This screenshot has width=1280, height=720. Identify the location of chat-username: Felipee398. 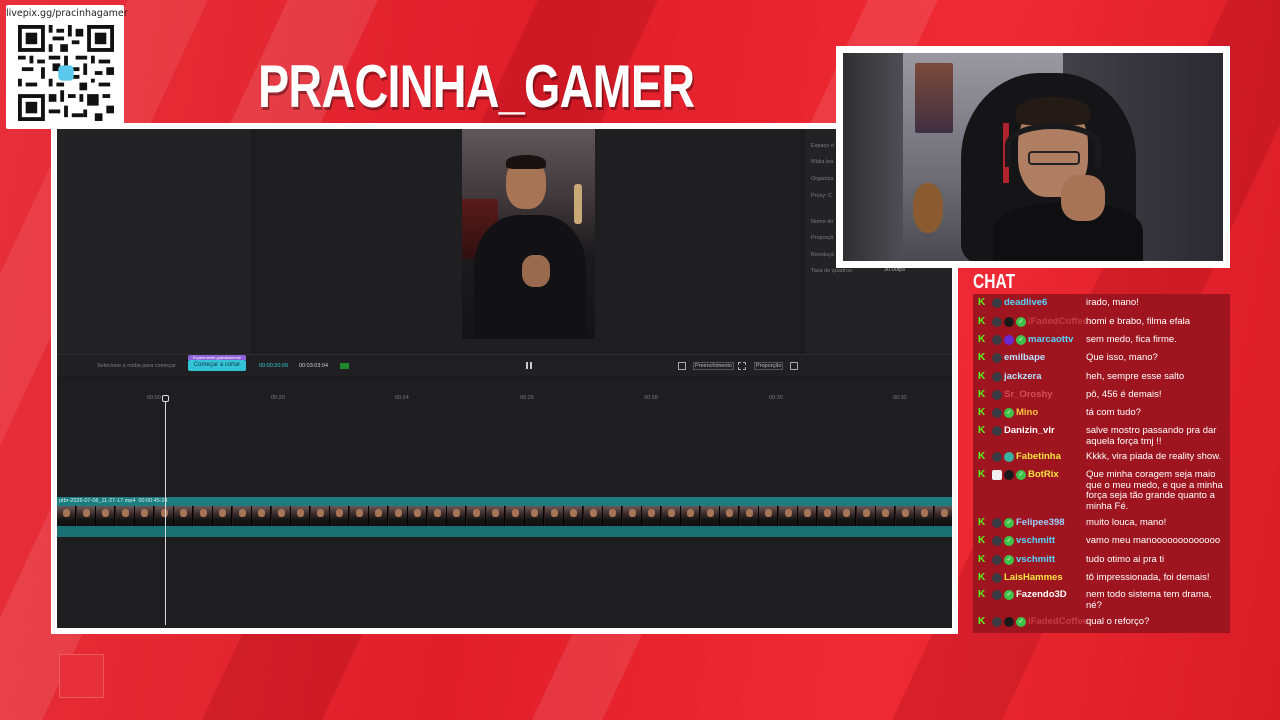
(1040, 523).